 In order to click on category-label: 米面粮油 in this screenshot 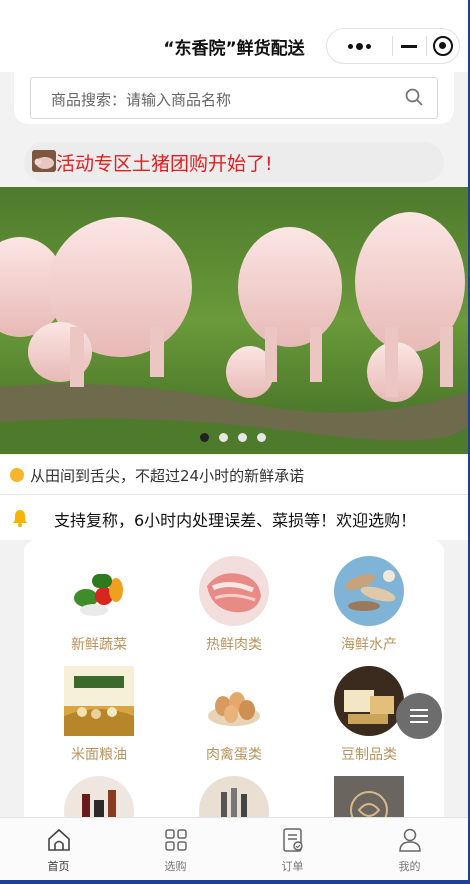, I will do `click(99, 755)`.